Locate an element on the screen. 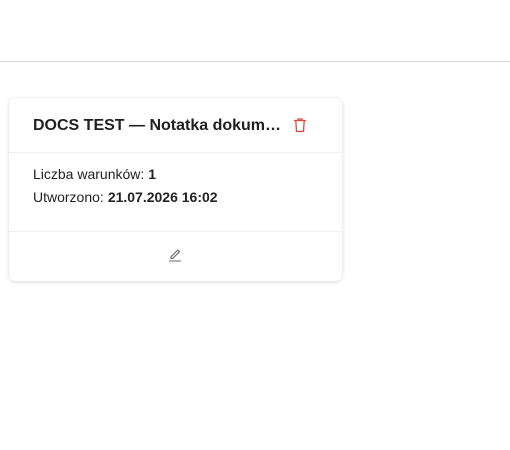 Image resolution: width=510 pixels, height=450 pixels. card-header: DOCS TEST — Notatka dokumentacyjna is located at coordinates (175, 125).